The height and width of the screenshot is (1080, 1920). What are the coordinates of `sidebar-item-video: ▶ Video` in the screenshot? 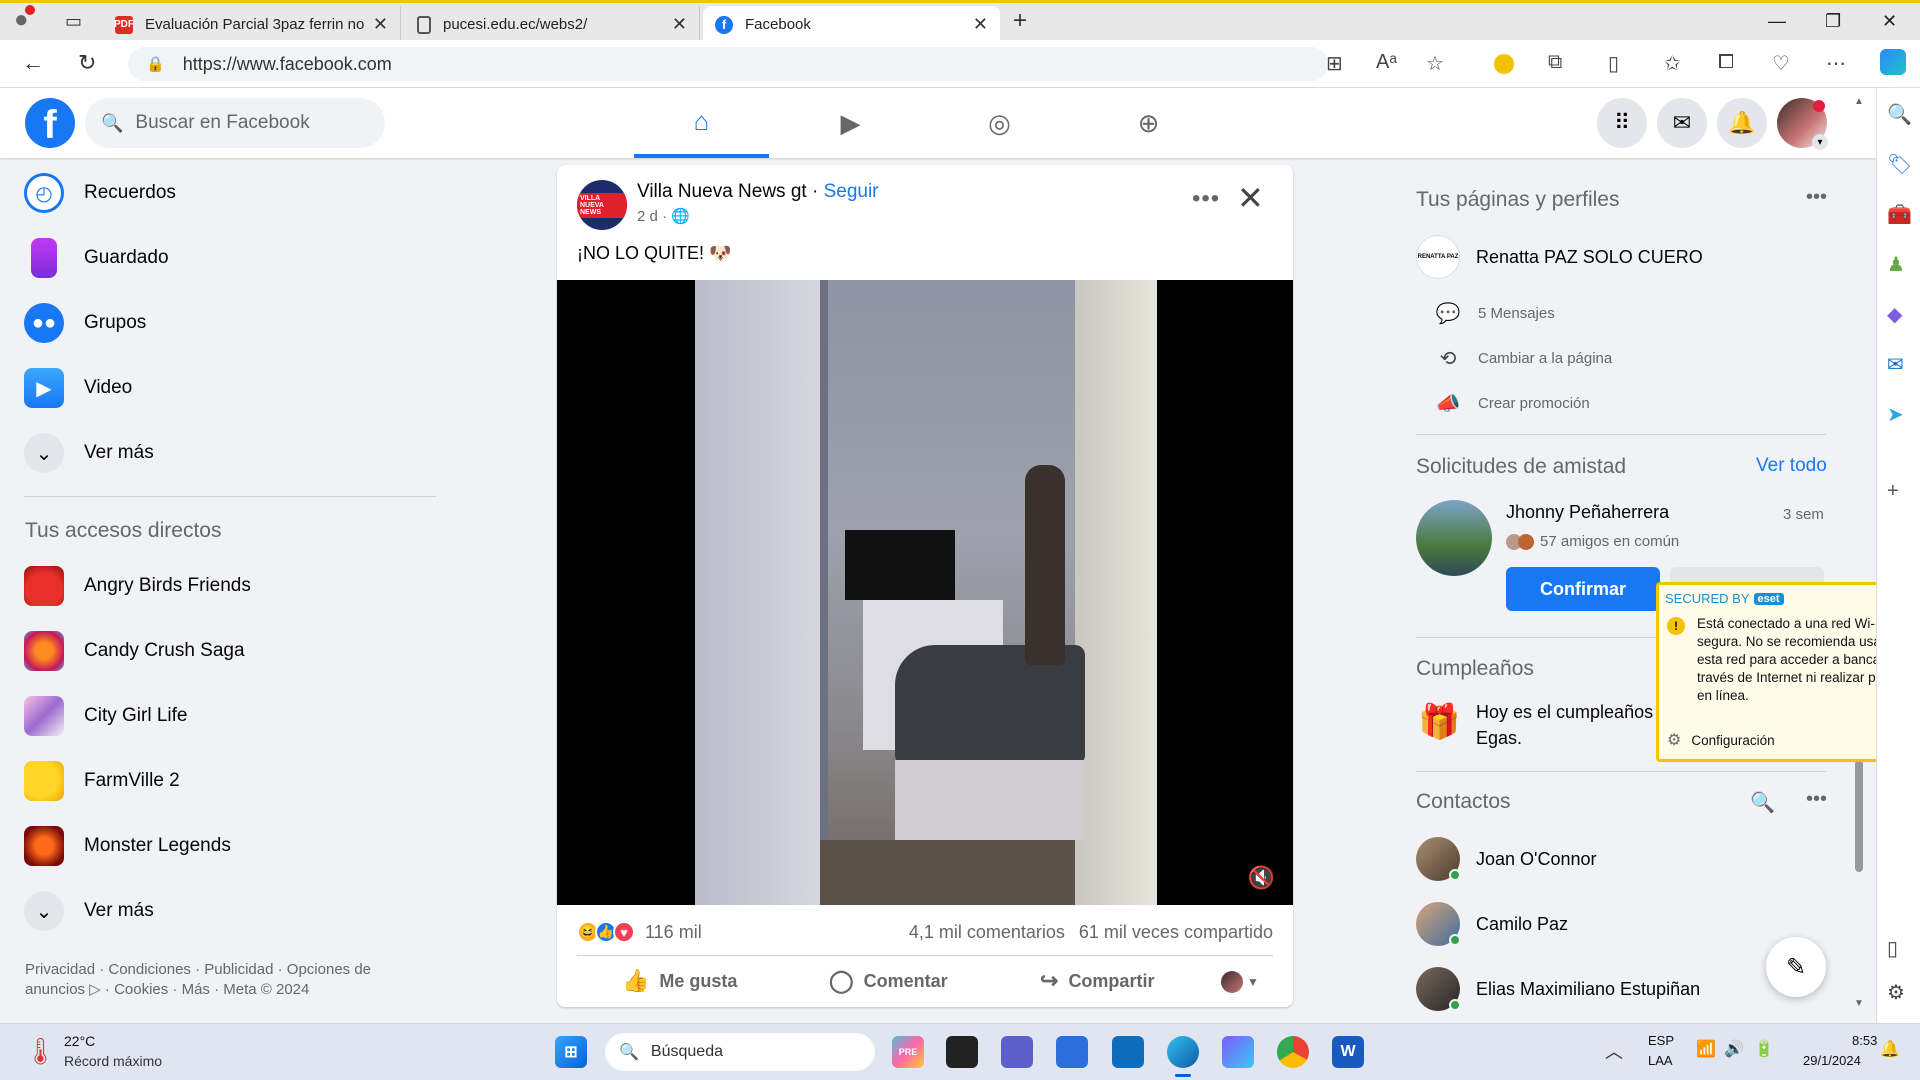 It's located at (78, 388).